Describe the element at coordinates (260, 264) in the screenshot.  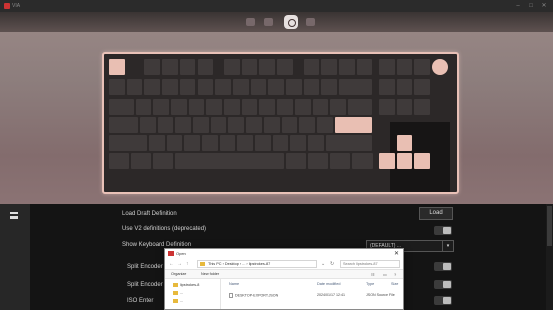
I see `path-segment-4: lipstrokes-87` at that location.